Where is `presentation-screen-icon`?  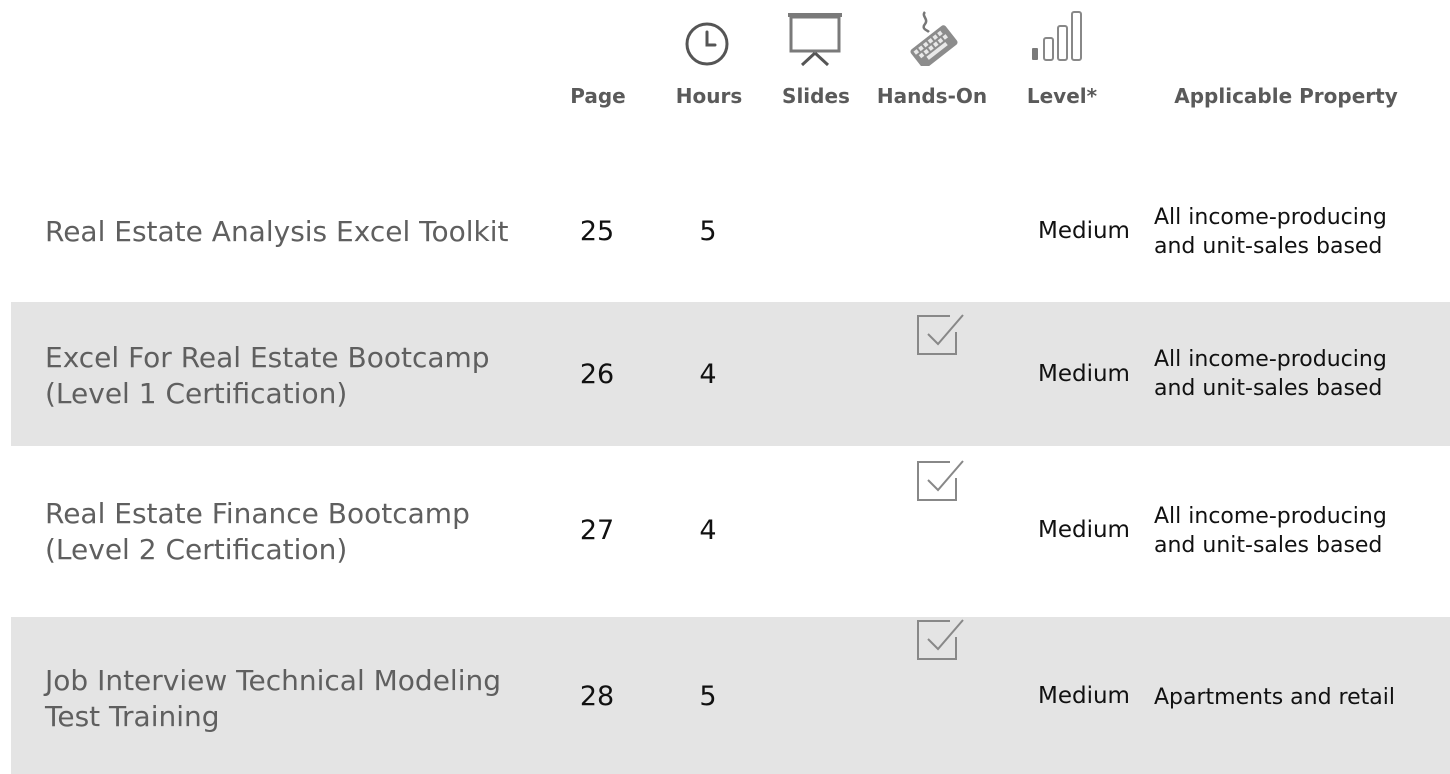
presentation-screen-icon is located at coordinates (815, 40).